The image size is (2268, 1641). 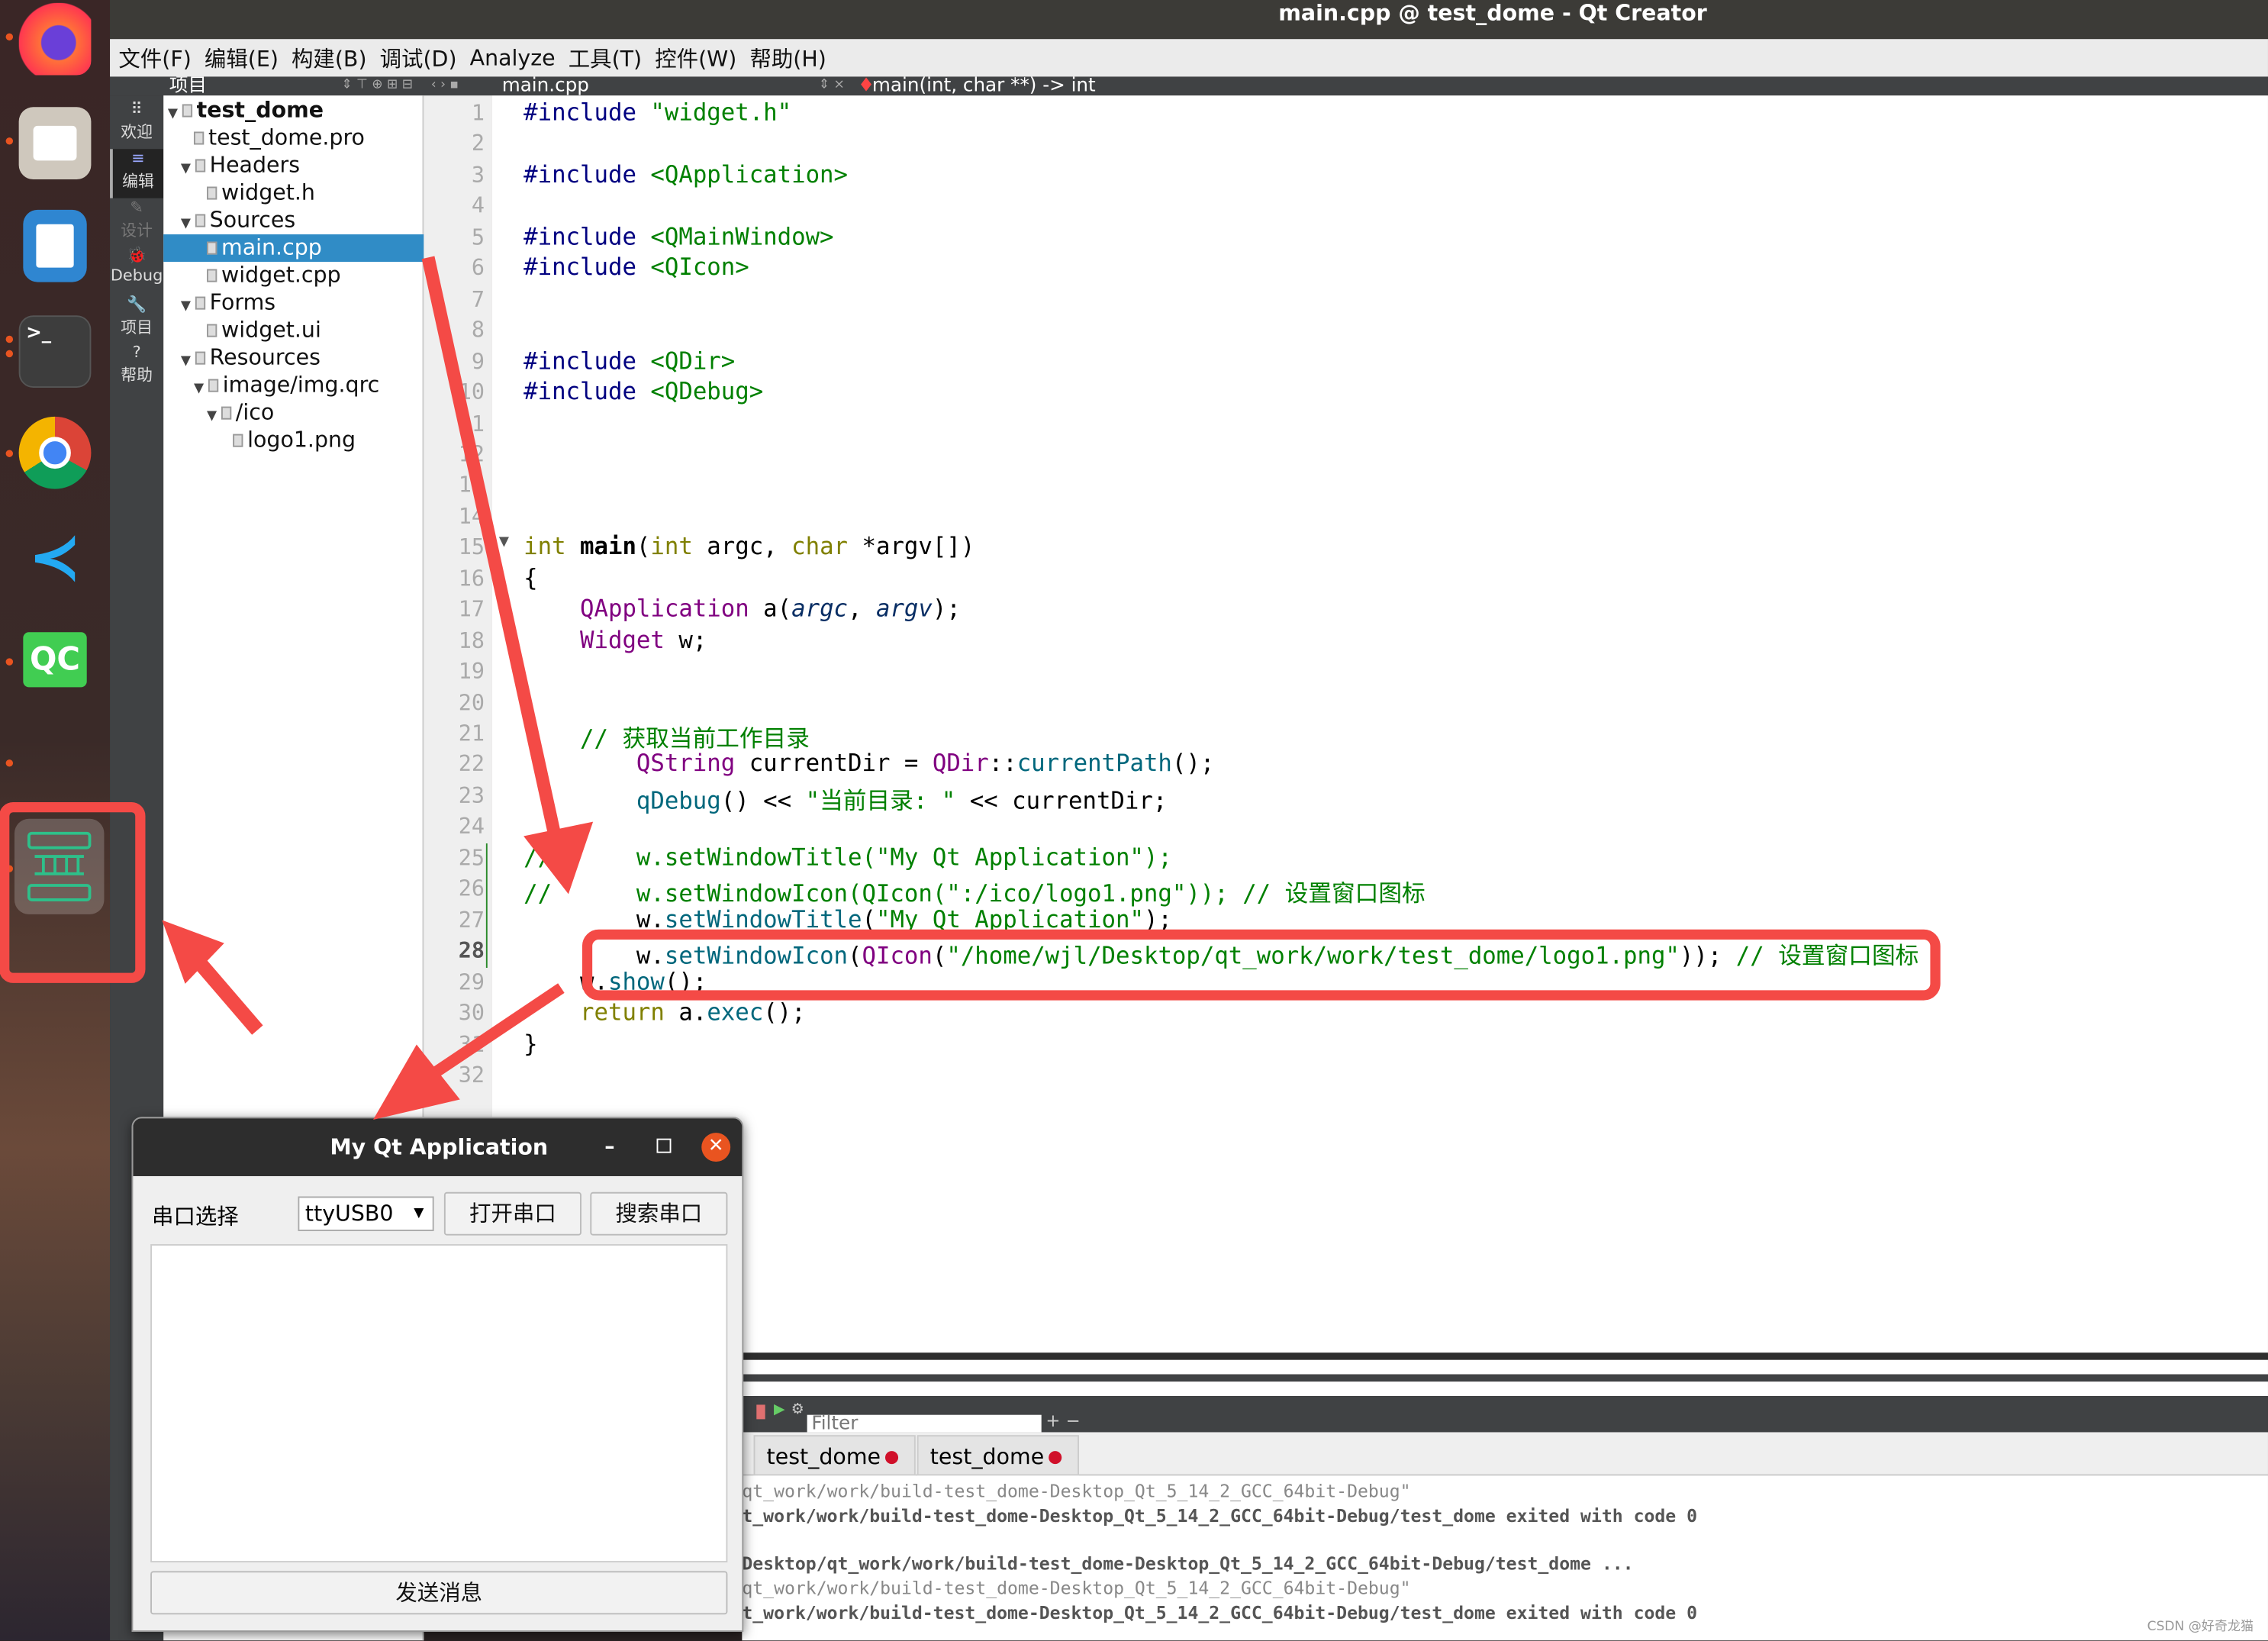 I want to click on highlight-code-line-box, so click(x=1261, y=965).